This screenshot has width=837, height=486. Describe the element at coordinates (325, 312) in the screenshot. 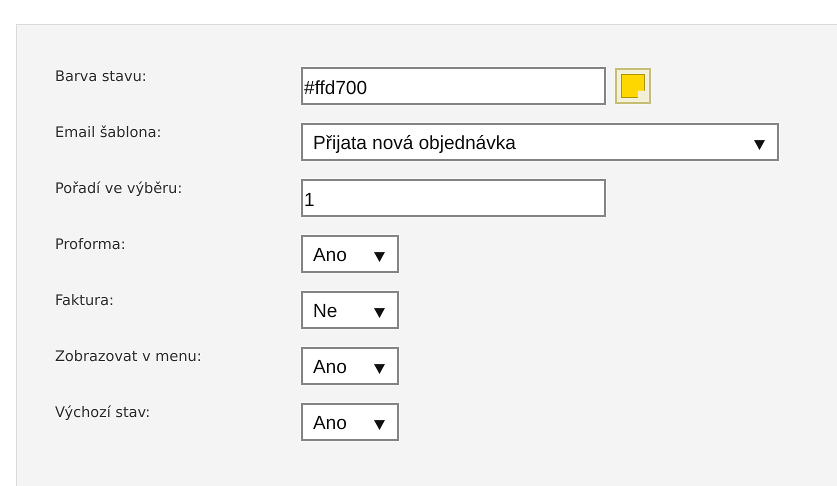

I see `dropdown-value: Ne` at that location.